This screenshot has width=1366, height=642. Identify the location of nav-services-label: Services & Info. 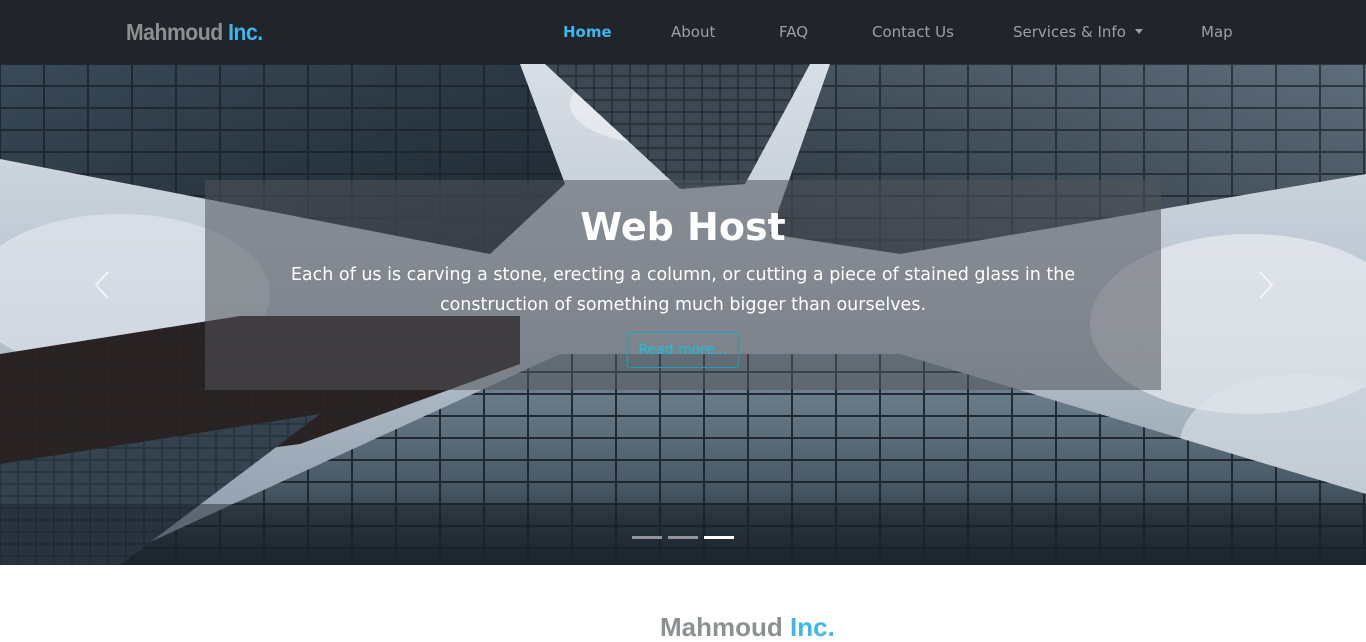
(1069, 32).